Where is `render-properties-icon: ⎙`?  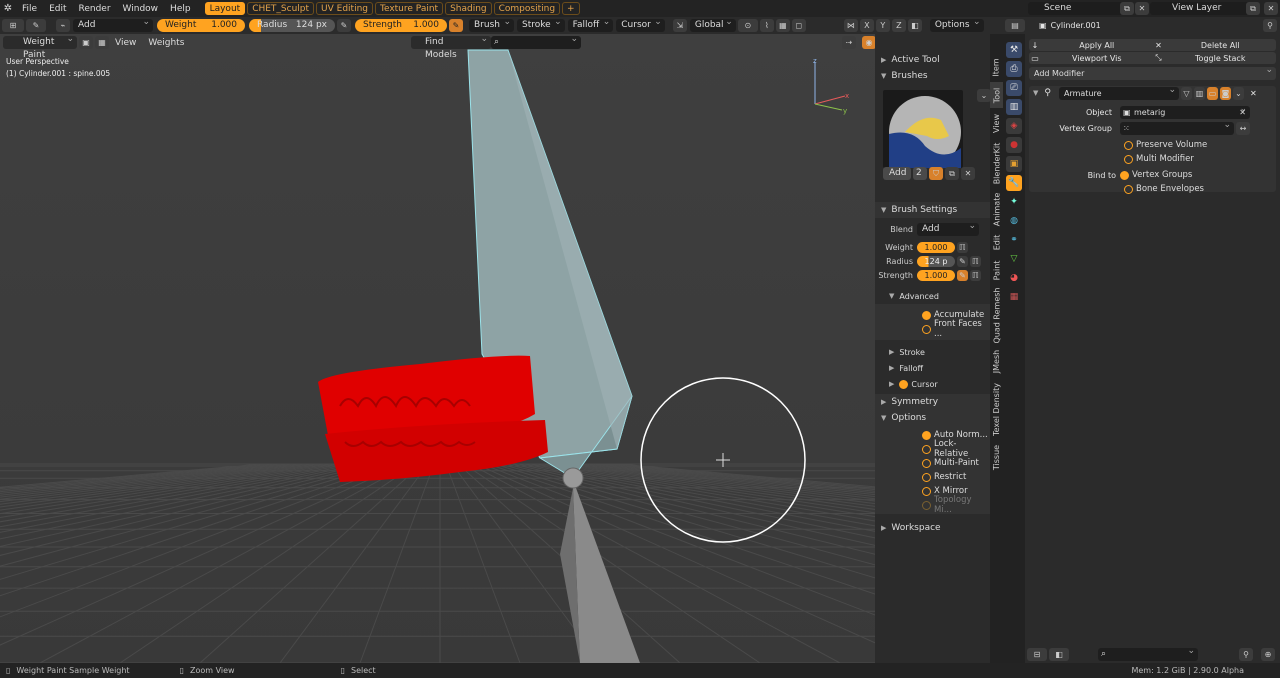 render-properties-icon: ⎙ is located at coordinates (1014, 69).